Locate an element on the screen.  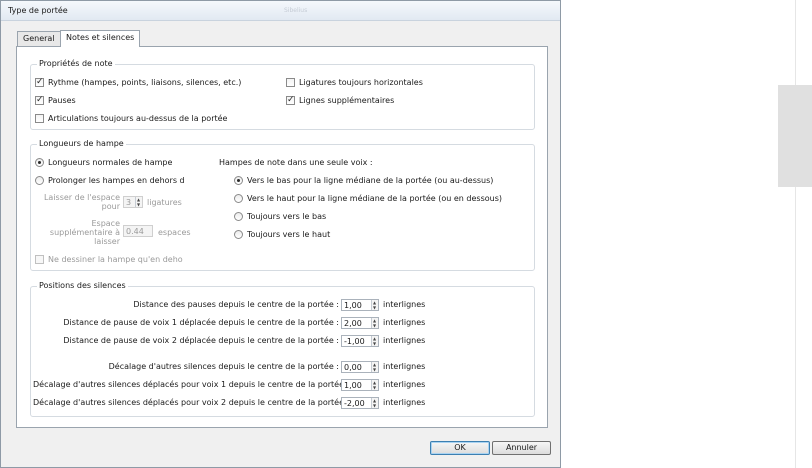
rest-distance-value: 1,00 is located at coordinates (353, 305).